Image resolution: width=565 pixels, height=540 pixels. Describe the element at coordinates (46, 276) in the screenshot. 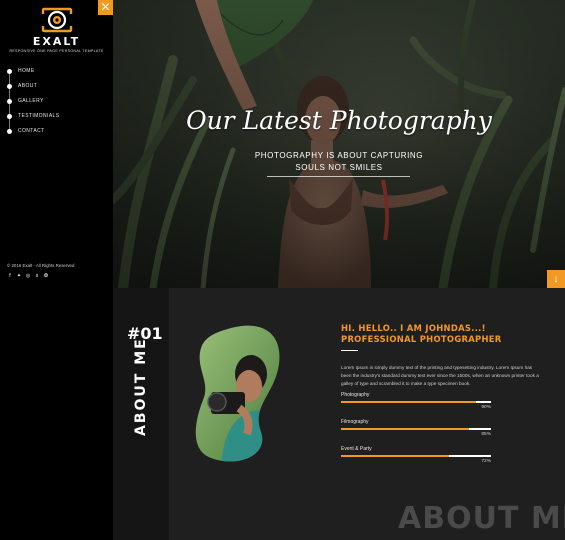

I see `dribbble-icon: ❂` at that location.